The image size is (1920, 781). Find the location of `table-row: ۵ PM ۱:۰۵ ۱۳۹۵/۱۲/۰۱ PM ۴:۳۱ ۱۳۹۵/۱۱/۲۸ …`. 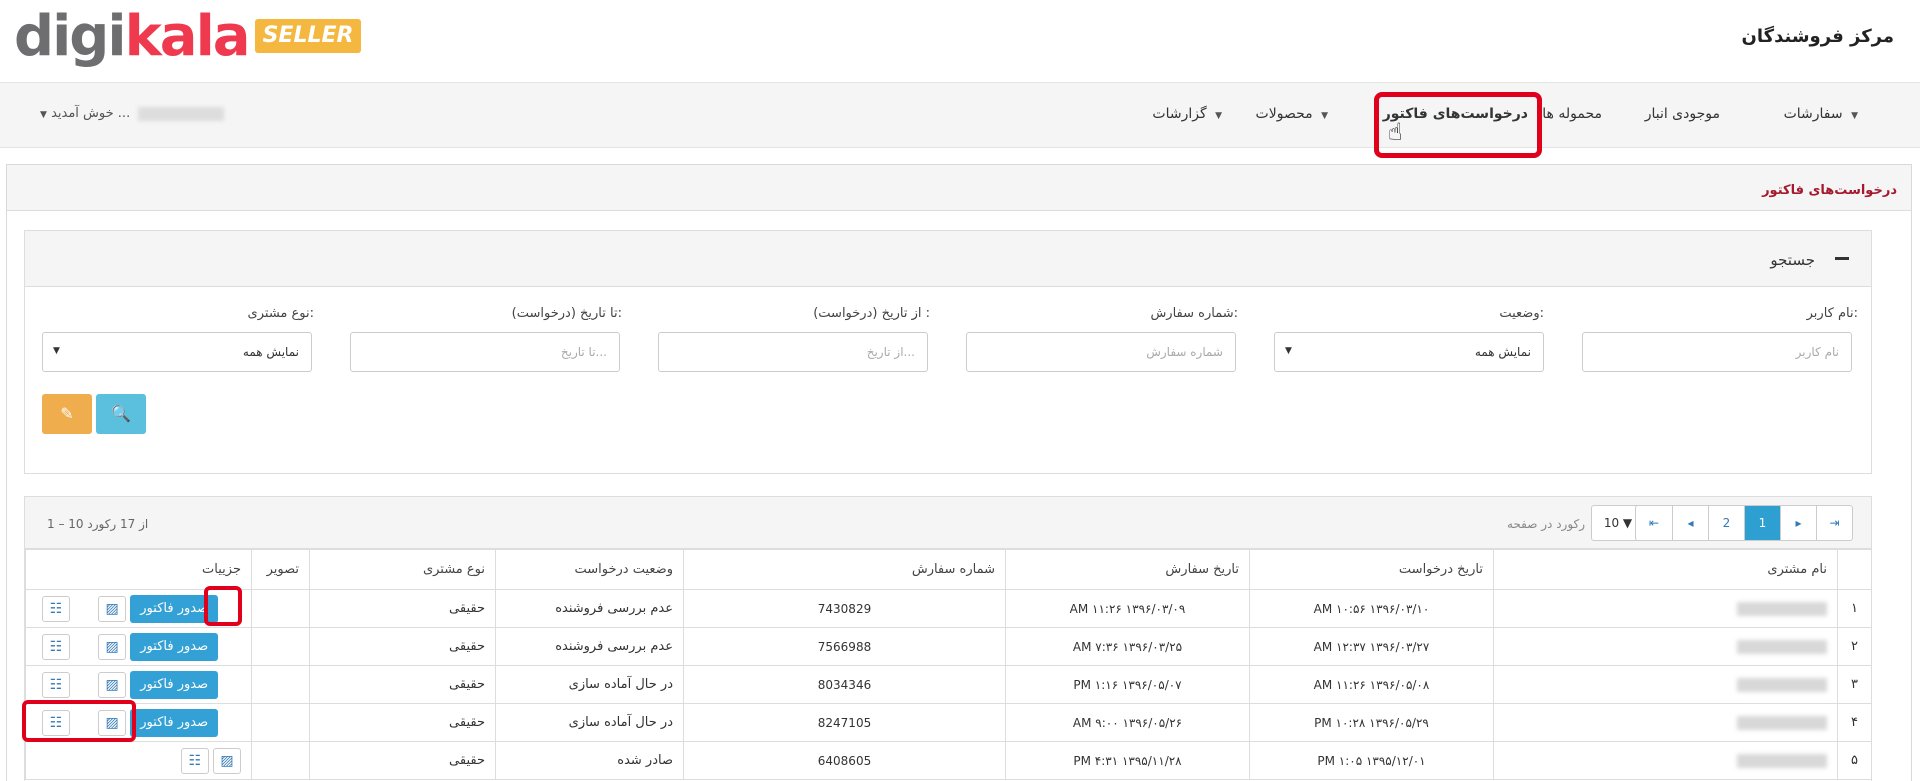

table-row: ۵ PM ۱:۰۵ ۱۳۹۵/۱۲/۰۱ PM ۴:۳۱ ۱۳۹۵/۱۱/۲۸ … is located at coordinates (948, 760).